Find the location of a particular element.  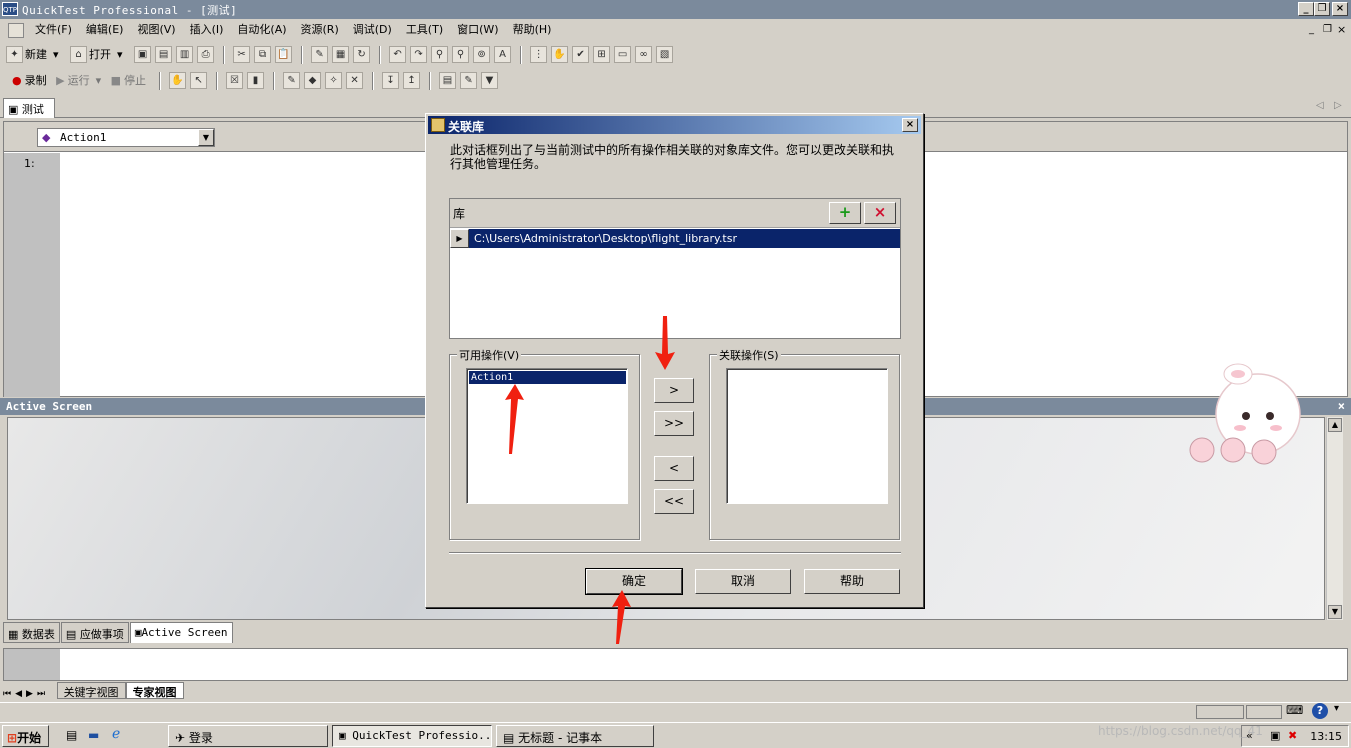

mdi-restore-icon: ❐ is located at coordinates (1327, 29).